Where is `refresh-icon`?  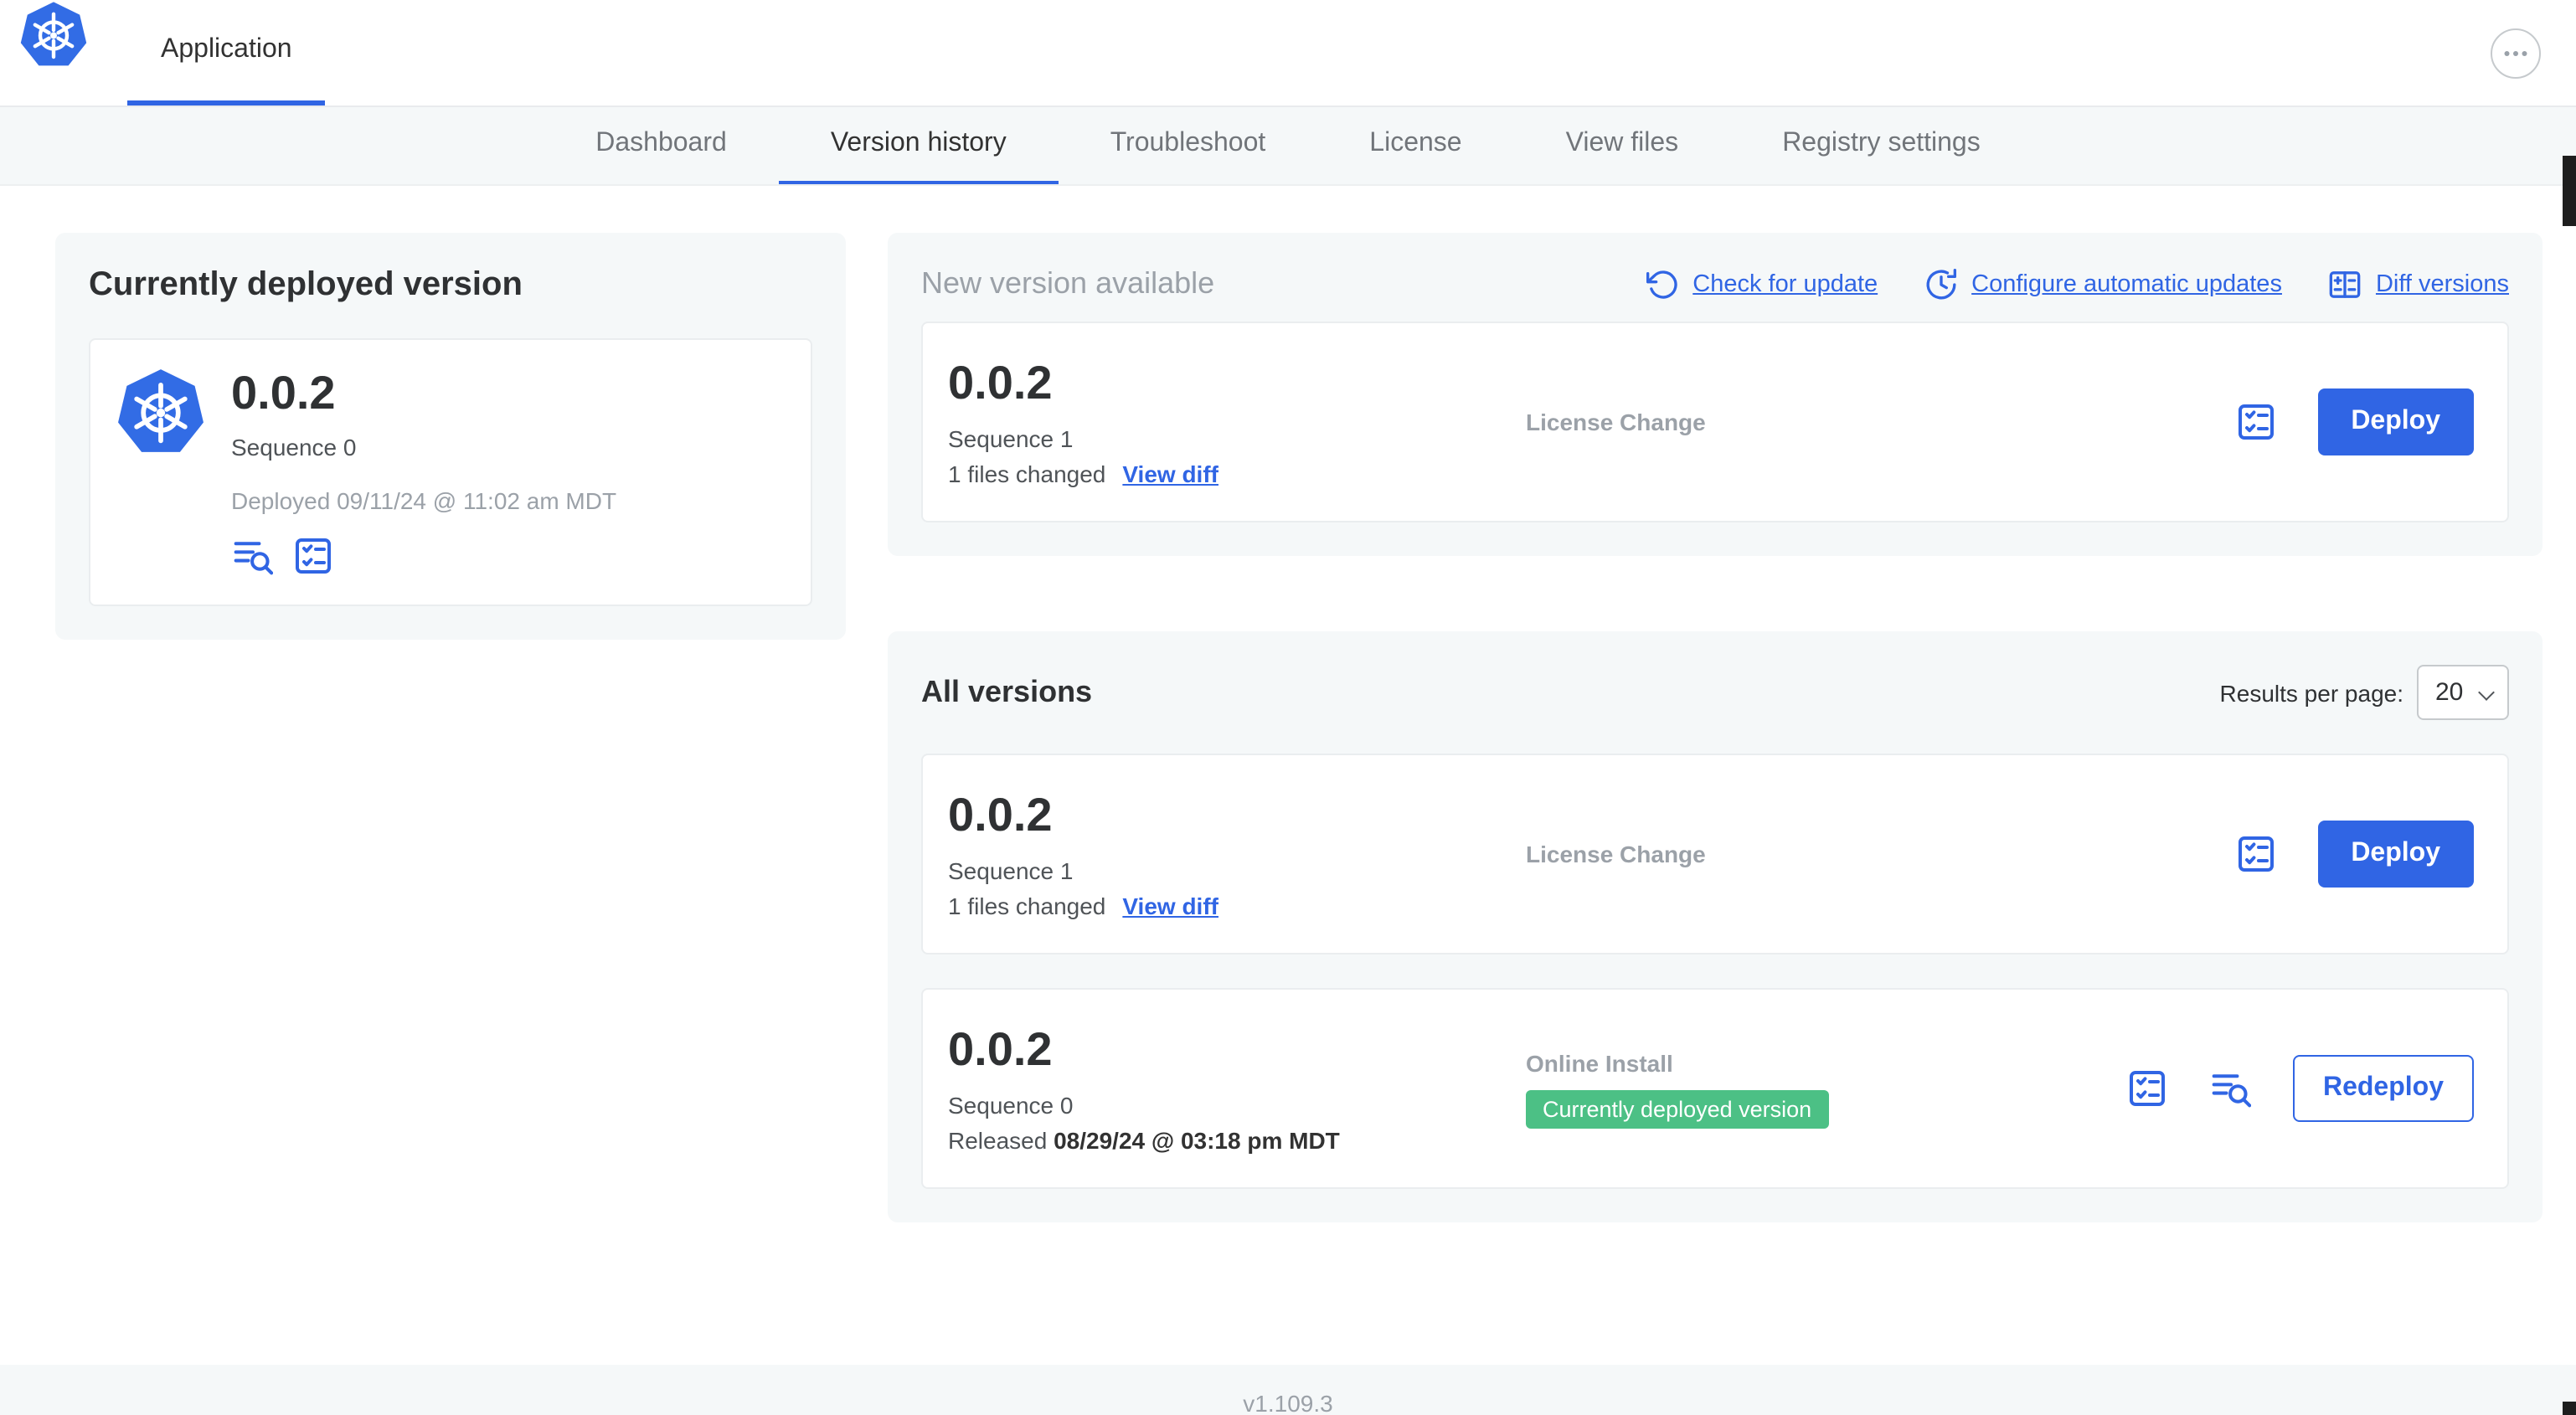
refresh-icon is located at coordinates (1662, 284).